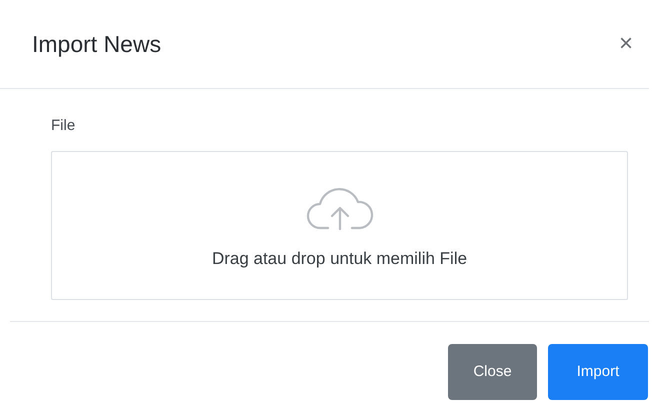 The height and width of the screenshot is (417, 659). Describe the element at coordinates (492, 372) in the screenshot. I see `close-button: Close` at that location.